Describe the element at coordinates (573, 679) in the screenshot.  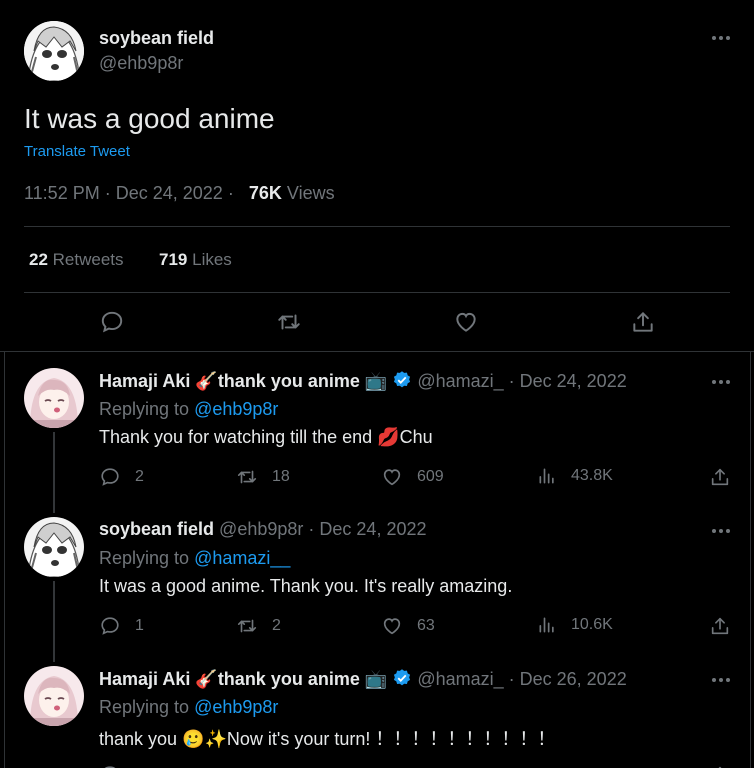
I see `reply-date: Dec 26, 2022` at that location.